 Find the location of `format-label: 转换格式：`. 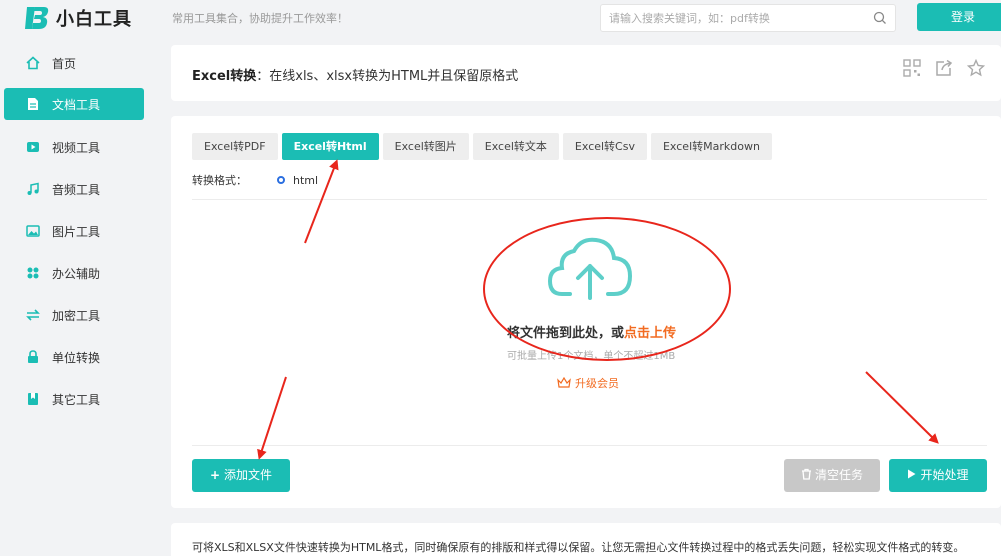

format-label: 转换格式： is located at coordinates (219, 180).